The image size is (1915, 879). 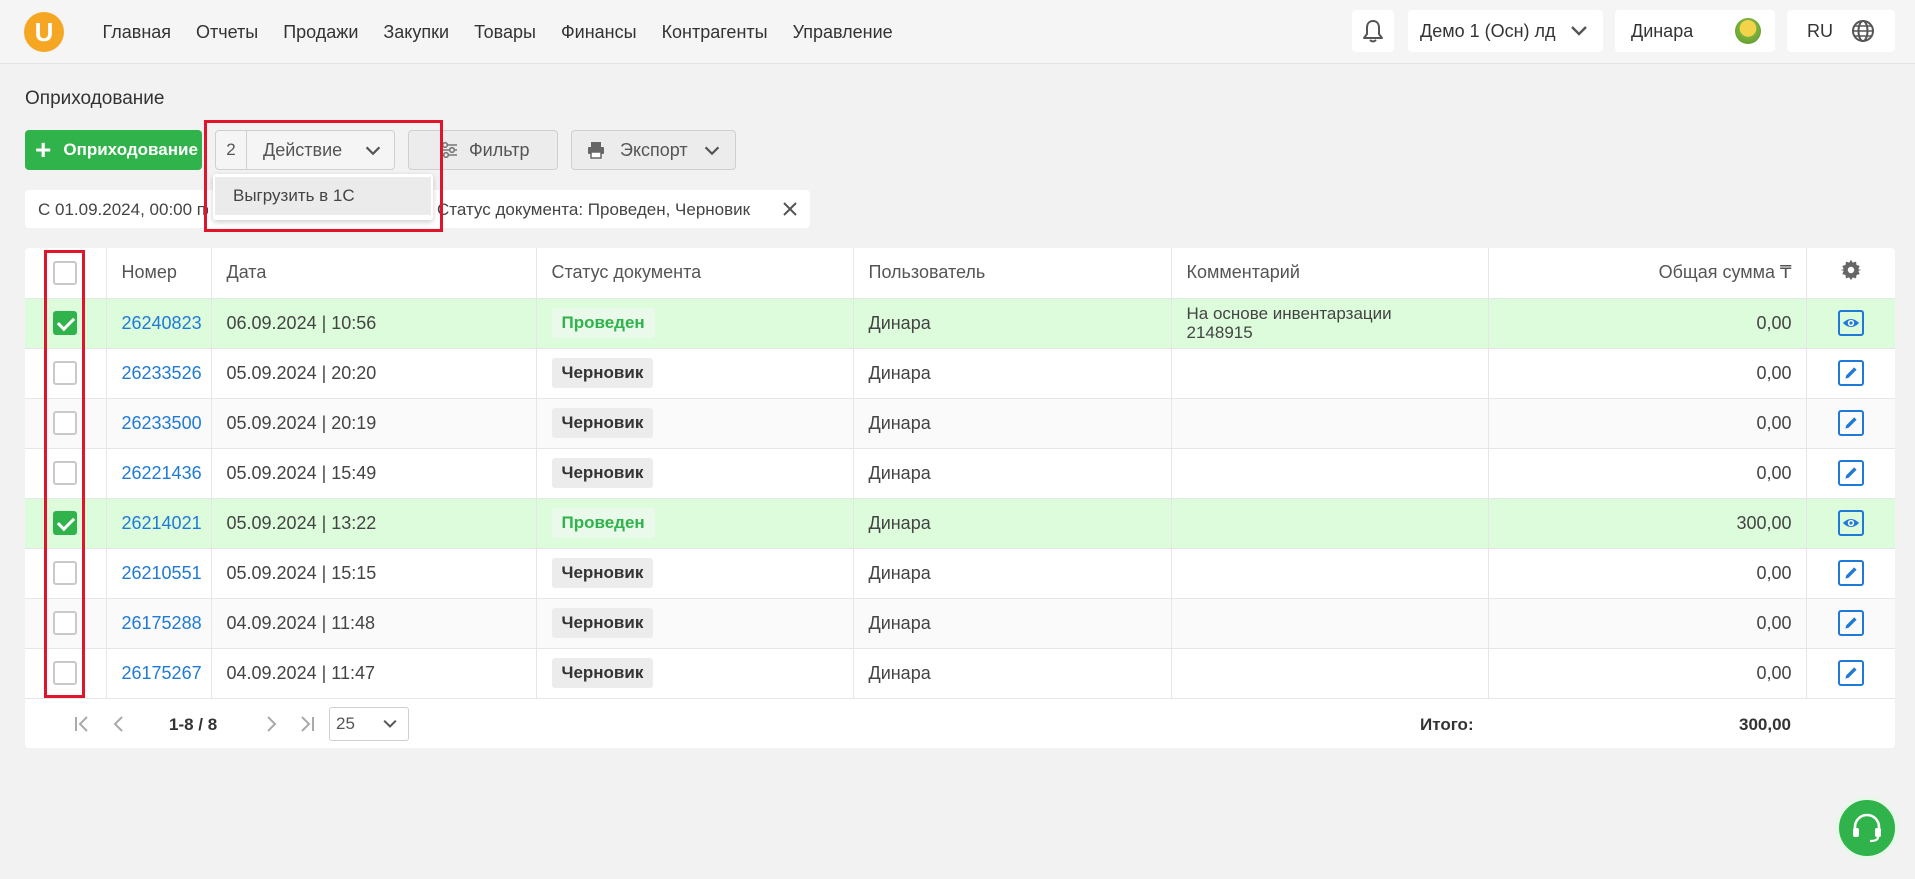 I want to click on number-cell: 26240823, so click(x=159, y=323).